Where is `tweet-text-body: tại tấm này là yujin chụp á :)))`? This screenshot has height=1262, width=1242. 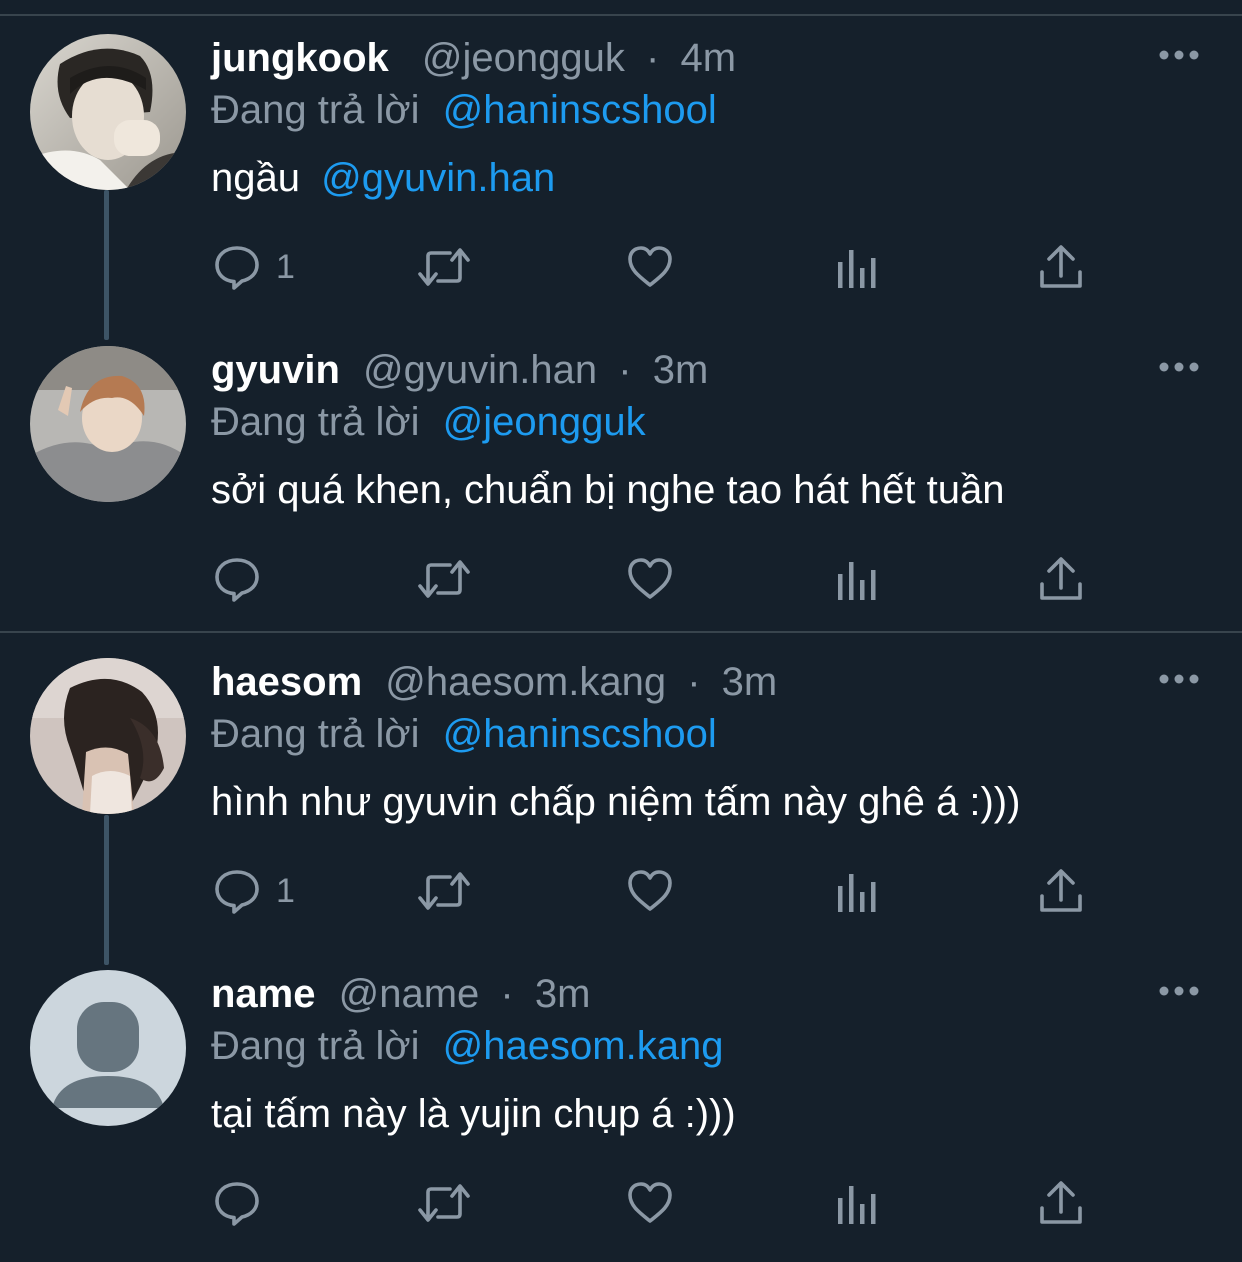 tweet-text-body: tại tấm này là yujin chụp á :))) is located at coordinates (473, 1114).